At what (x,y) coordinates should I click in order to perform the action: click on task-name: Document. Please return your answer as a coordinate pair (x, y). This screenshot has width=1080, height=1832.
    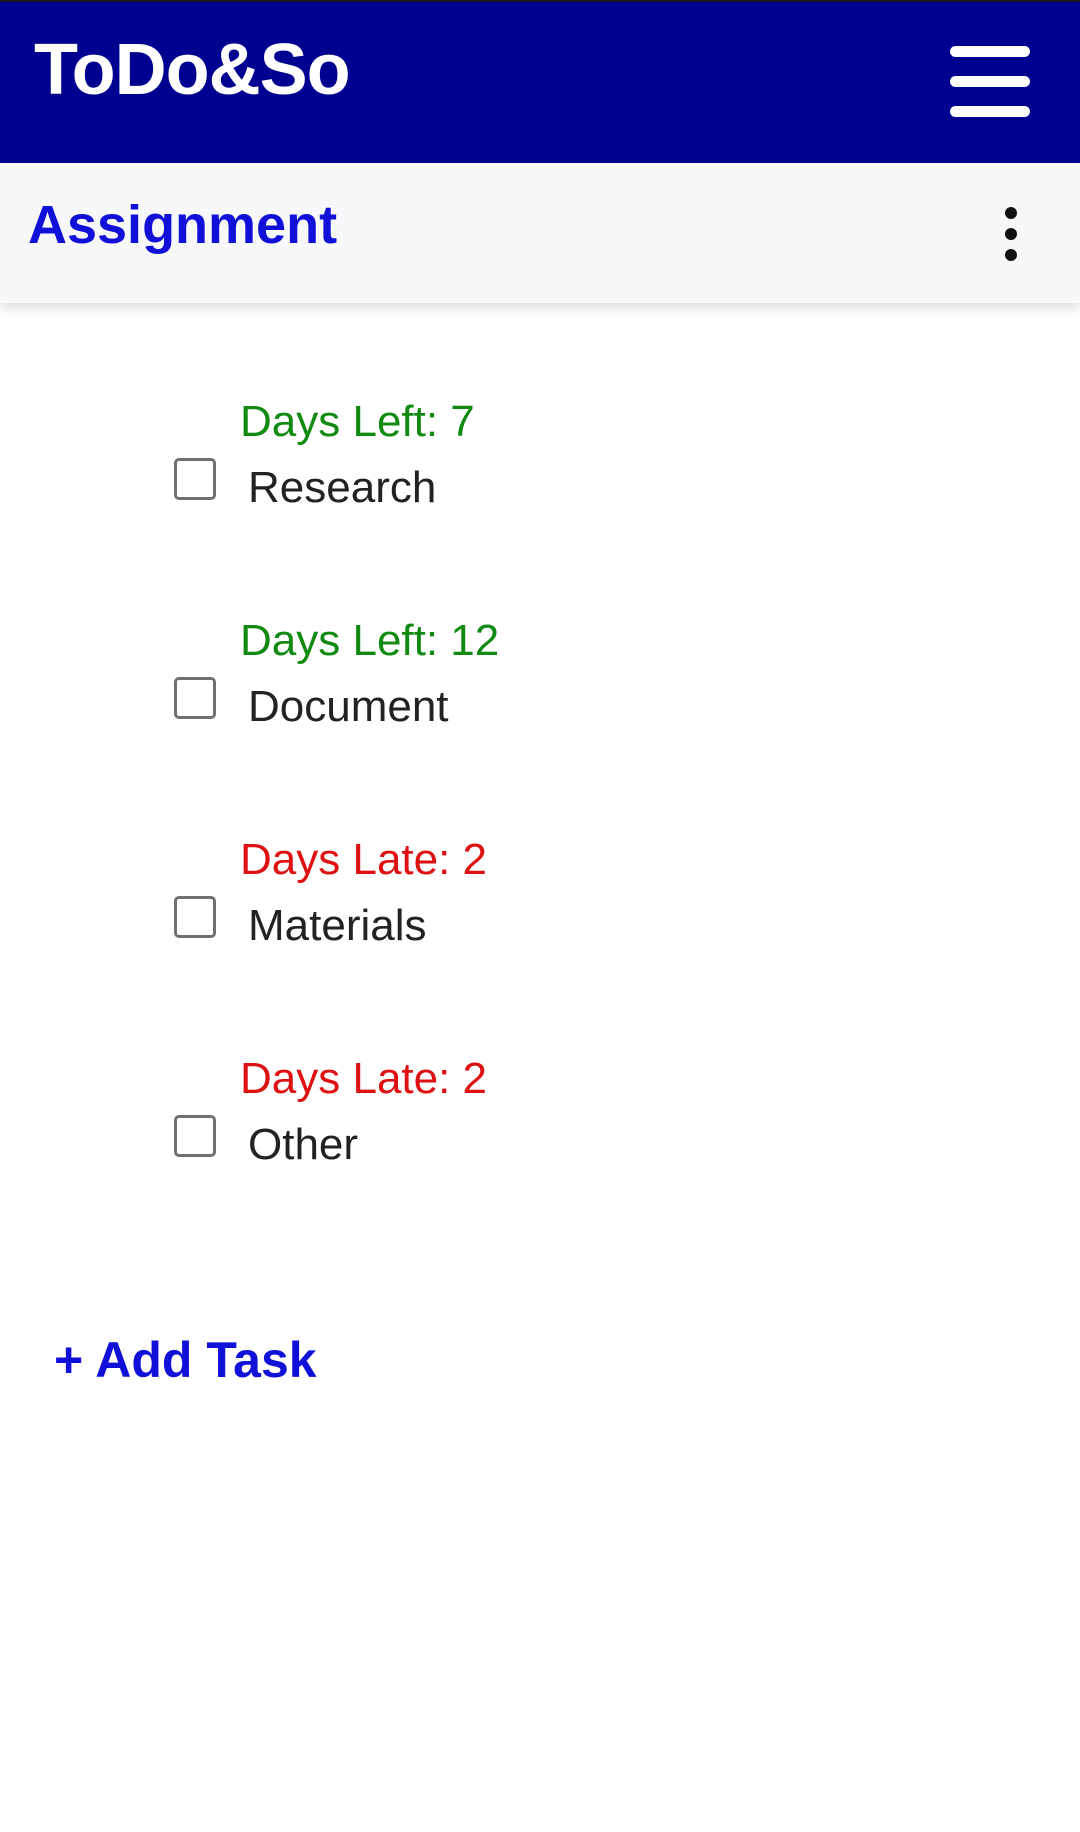
    Looking at the image, I should click on (348, 706).